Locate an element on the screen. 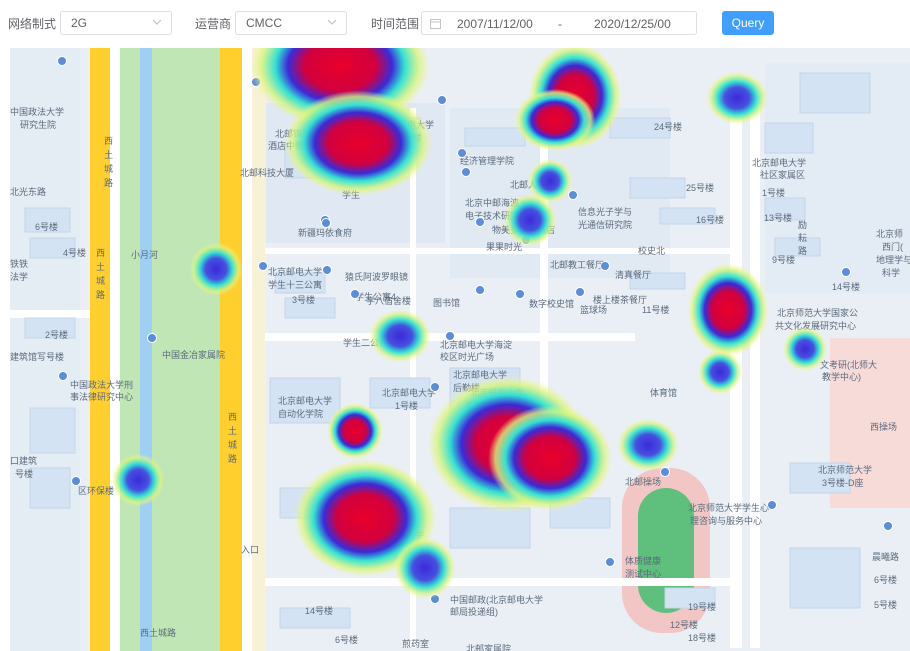  map-label-xitucheng-3: 城 is located at coordinates (108, 169).